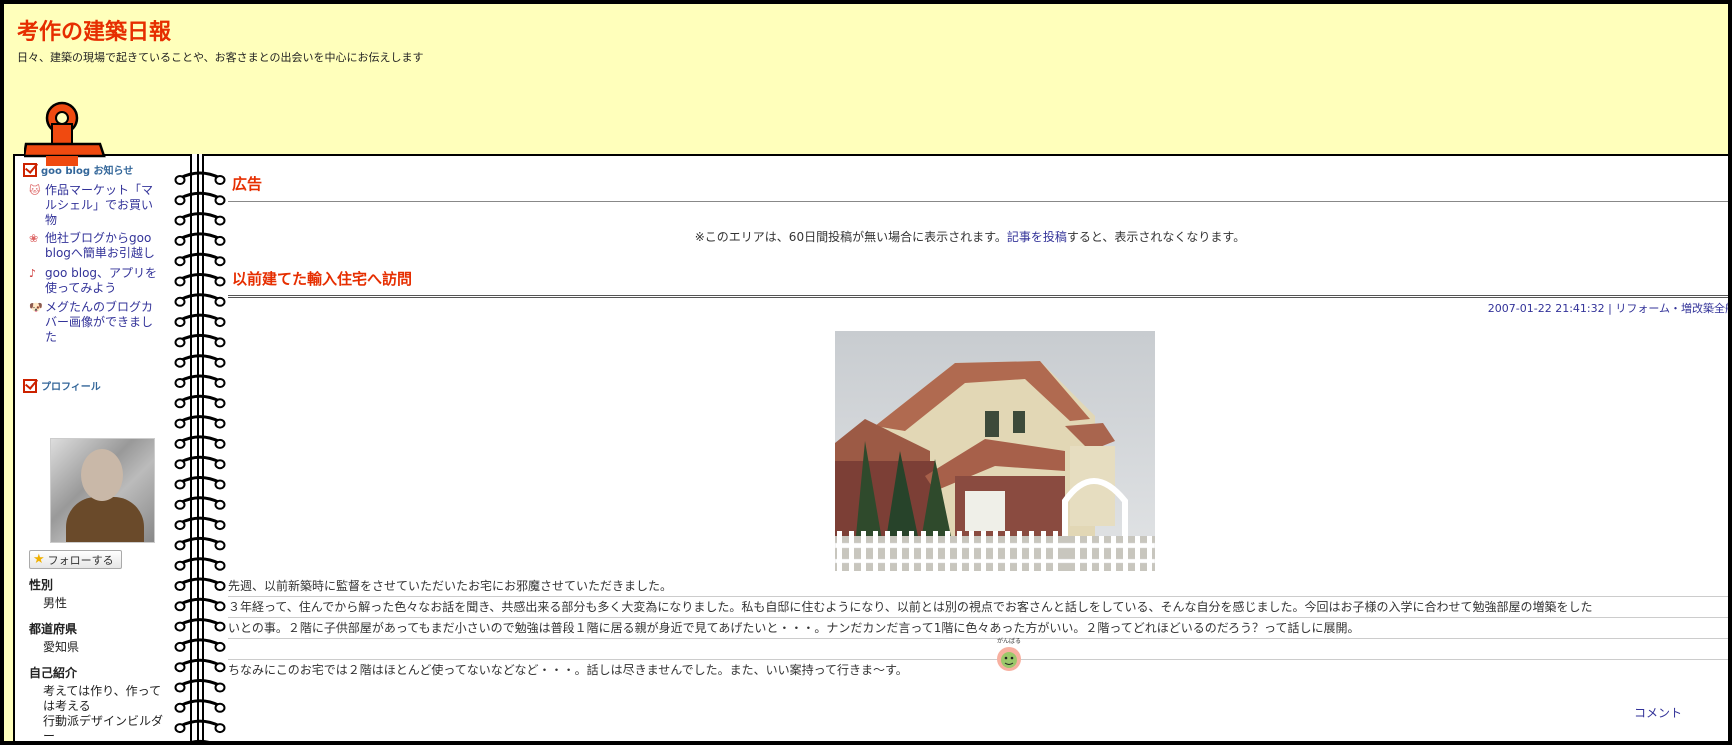  What do you see at coordinates (1008, 641) in the screenshot?
I see `stamp-label: がんばる` at bounding box center [1008, 641].